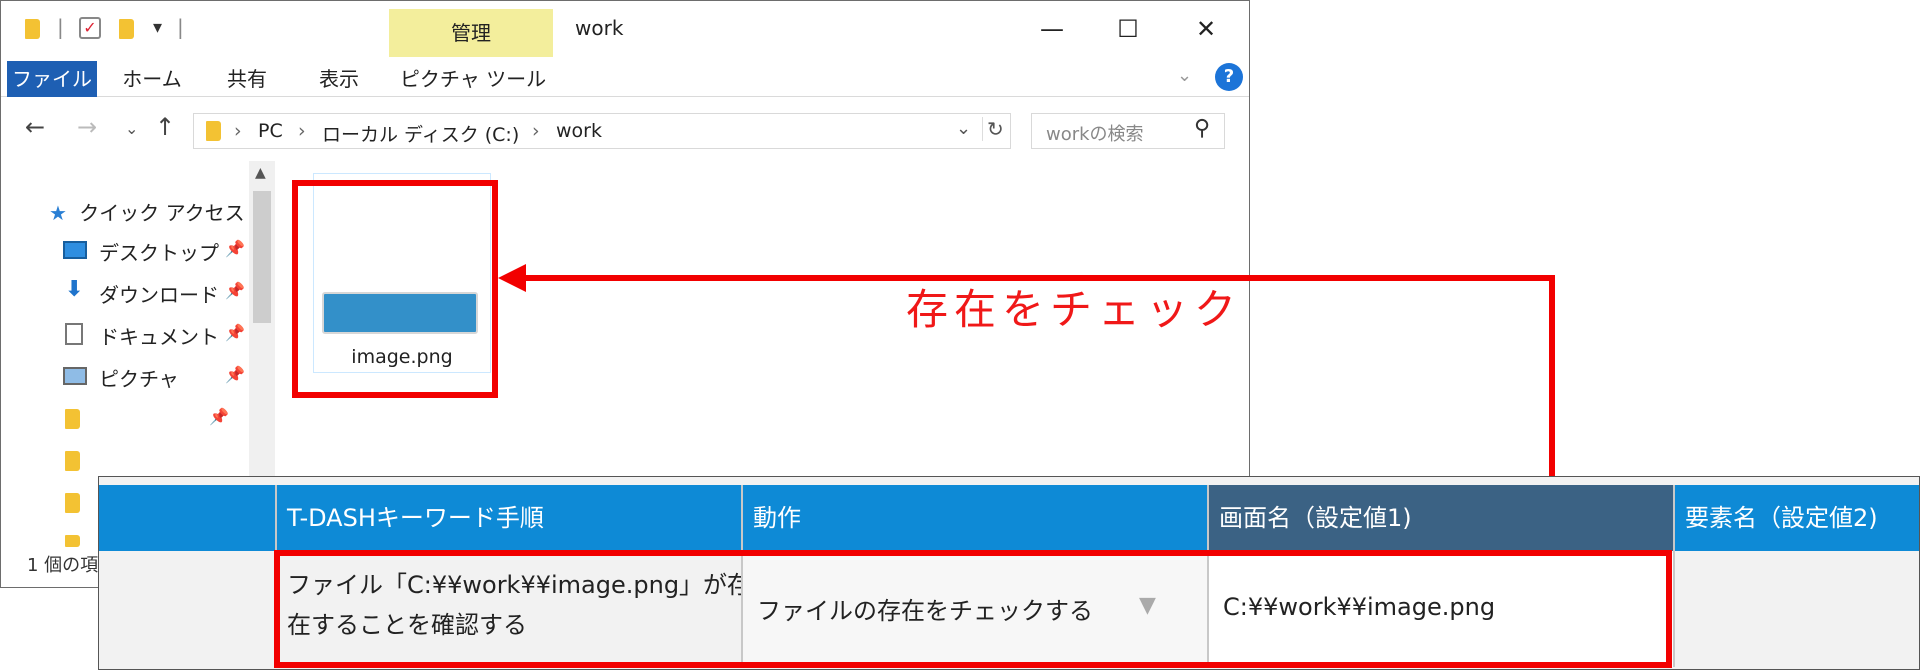 The image size is (1920, 670). I want to click on header-blank, so click(187, 518).